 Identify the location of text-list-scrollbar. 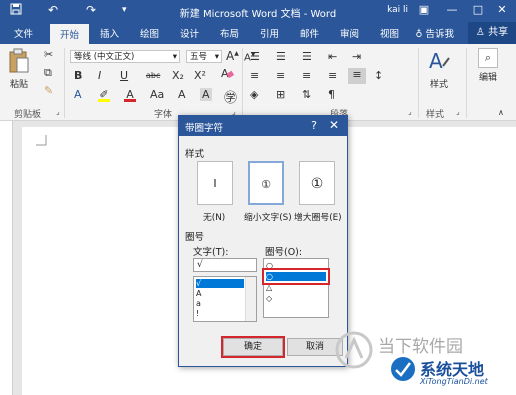
(250, 299).